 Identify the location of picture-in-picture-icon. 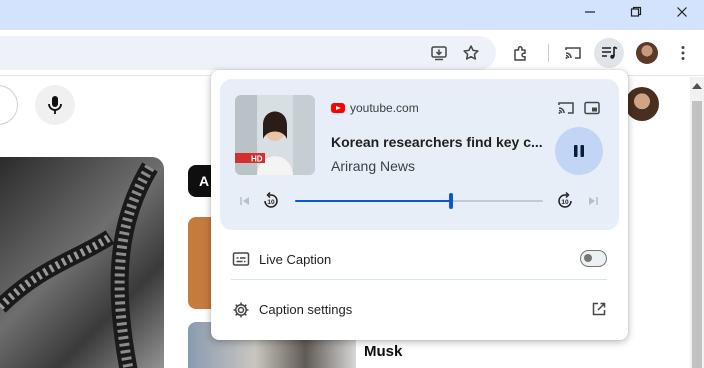
(592, 108).